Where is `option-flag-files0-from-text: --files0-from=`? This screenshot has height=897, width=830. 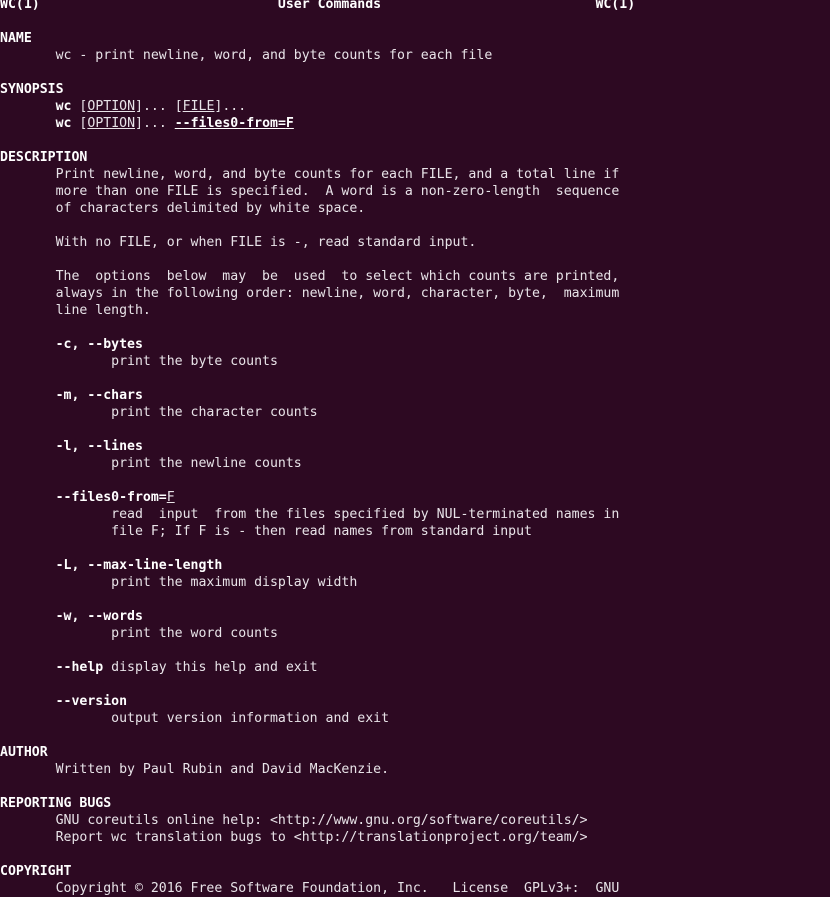 option-flag-files0-from-text: --files0-from= is located at coordinates (111, 497).